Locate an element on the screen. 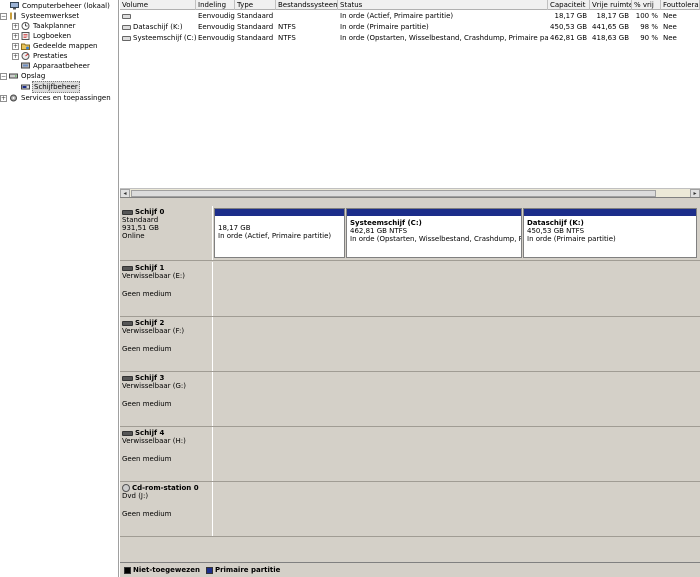  tree-item-label: Taakplanner is located at coordinates (54, 26).